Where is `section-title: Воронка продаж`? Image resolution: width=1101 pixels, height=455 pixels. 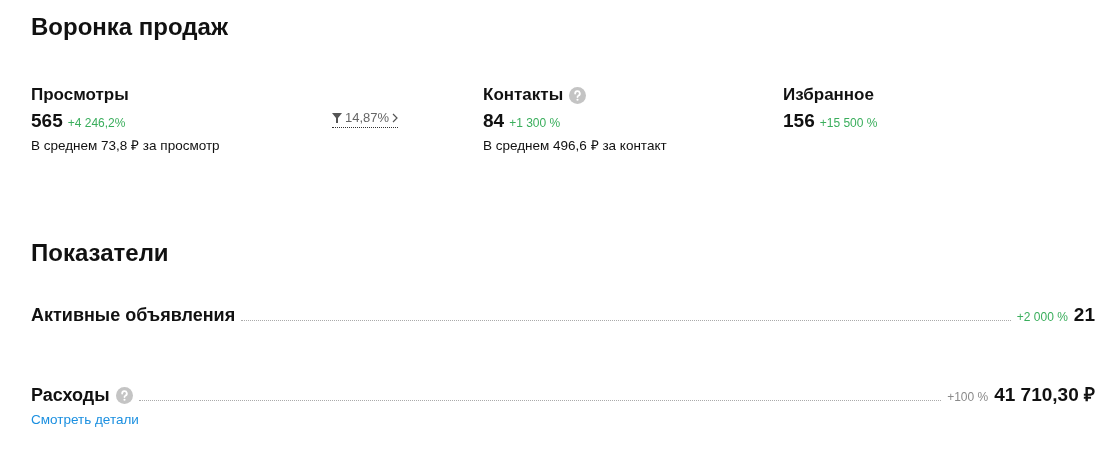 section-title: Воронка продаж is located at coordinates (130, 27).